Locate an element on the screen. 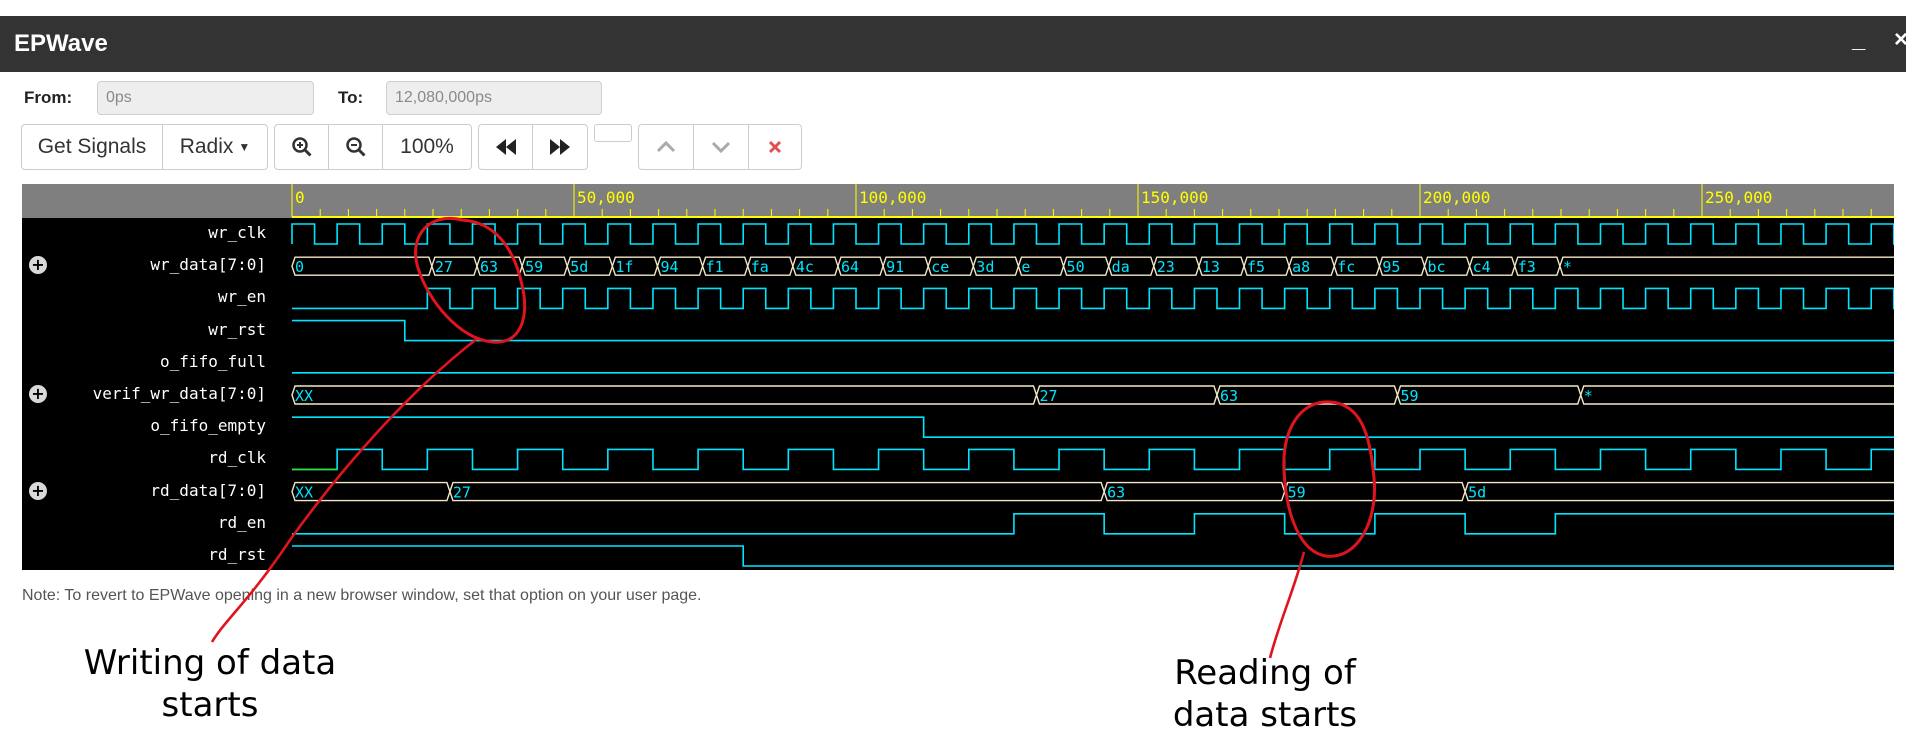  ruler-tick-label: 250,000 is located at coordinates (1738, 197).